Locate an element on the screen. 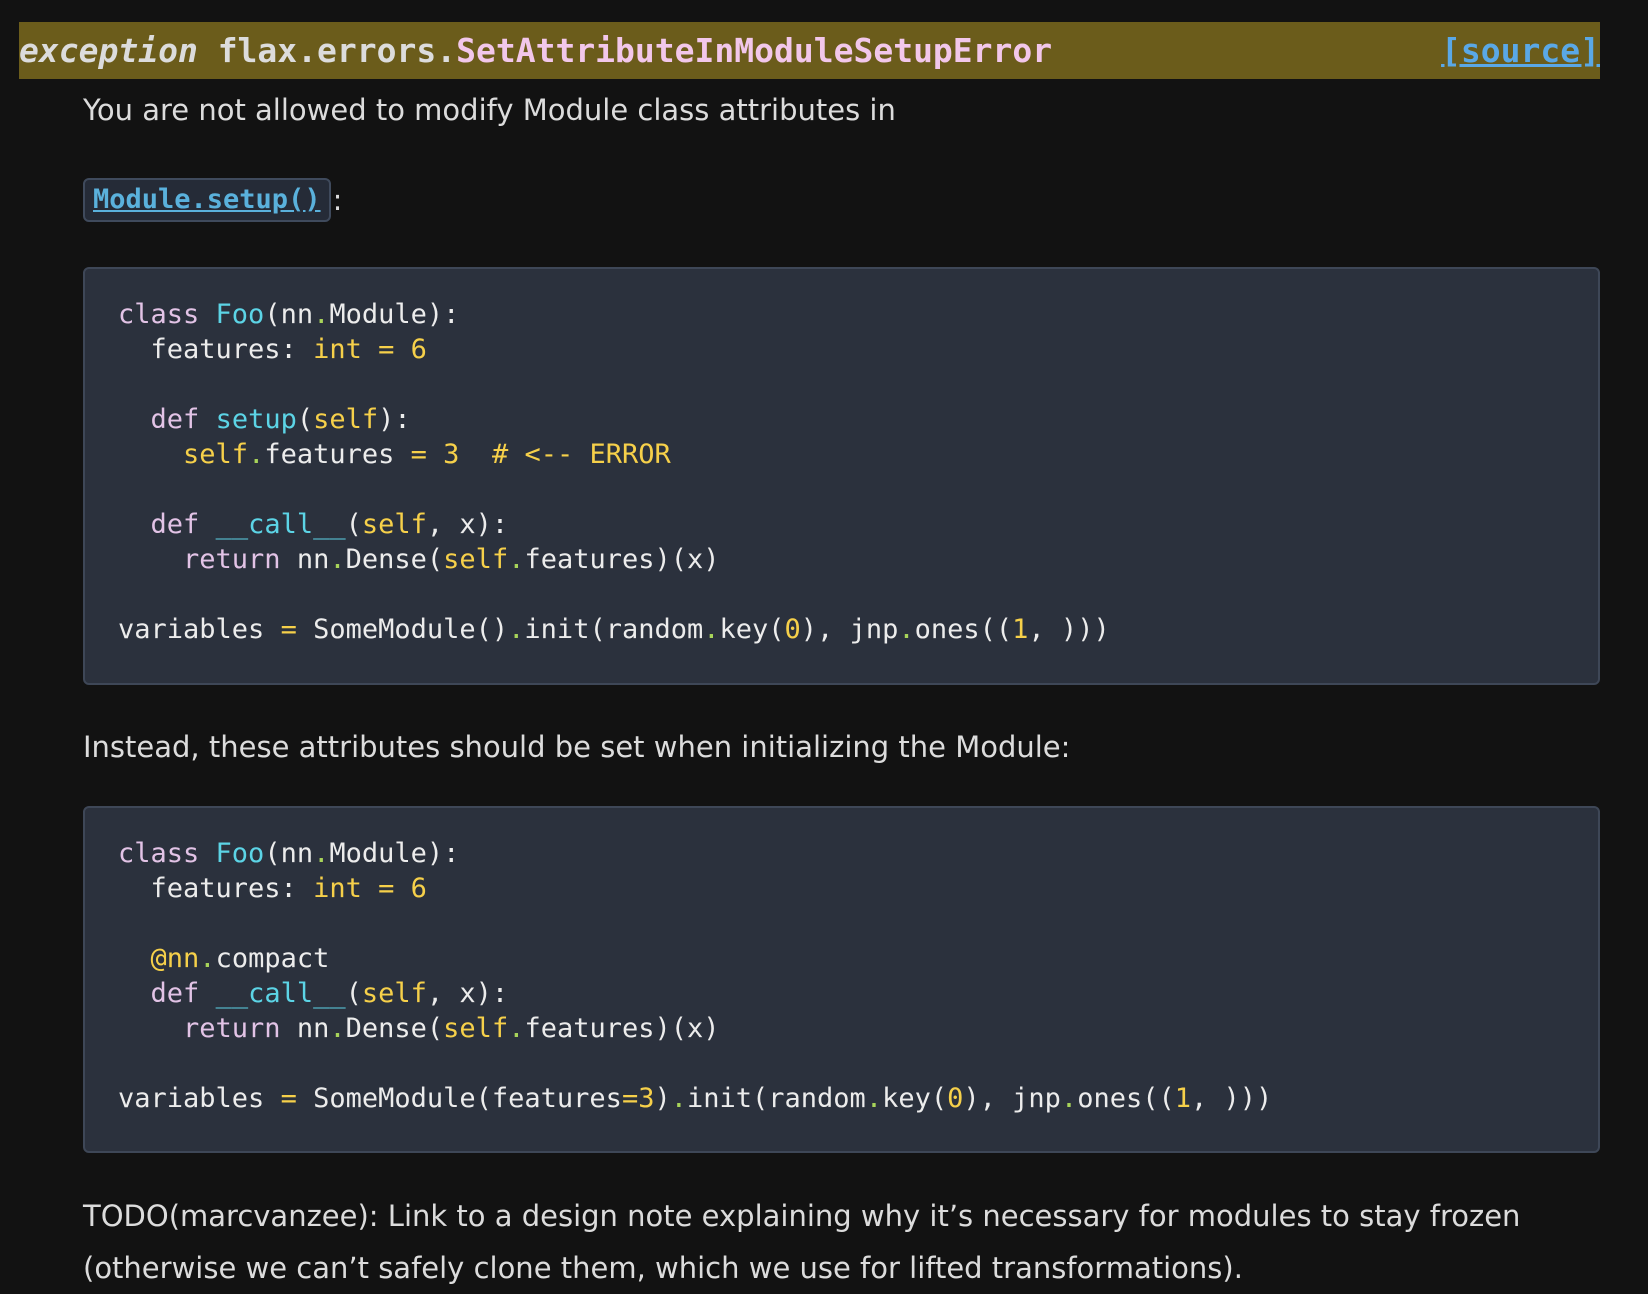 The width and height of the screenshot is (1648, 1294). setup-reference: Module.setup(): is located at coordinates (212, 200).